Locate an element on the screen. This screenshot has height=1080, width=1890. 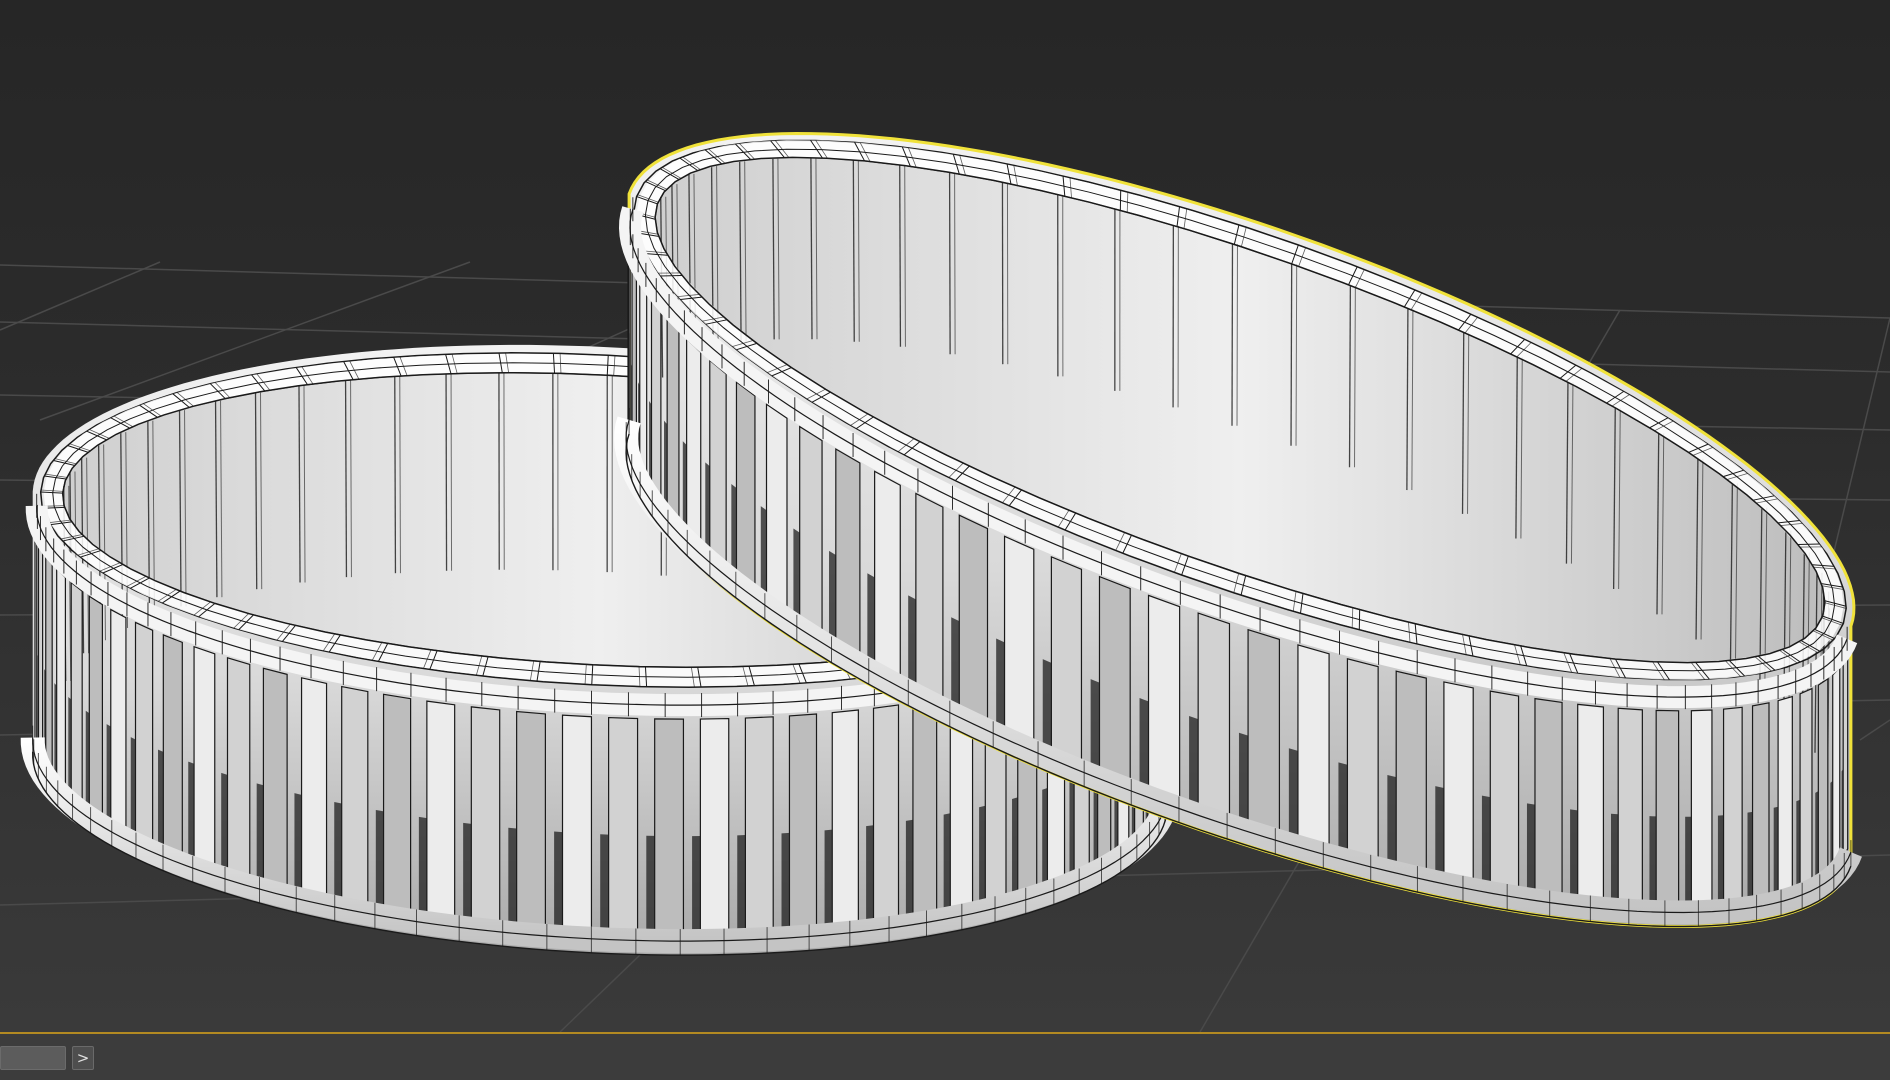
time-slider-thumb is located at coordinates (33, 1058).